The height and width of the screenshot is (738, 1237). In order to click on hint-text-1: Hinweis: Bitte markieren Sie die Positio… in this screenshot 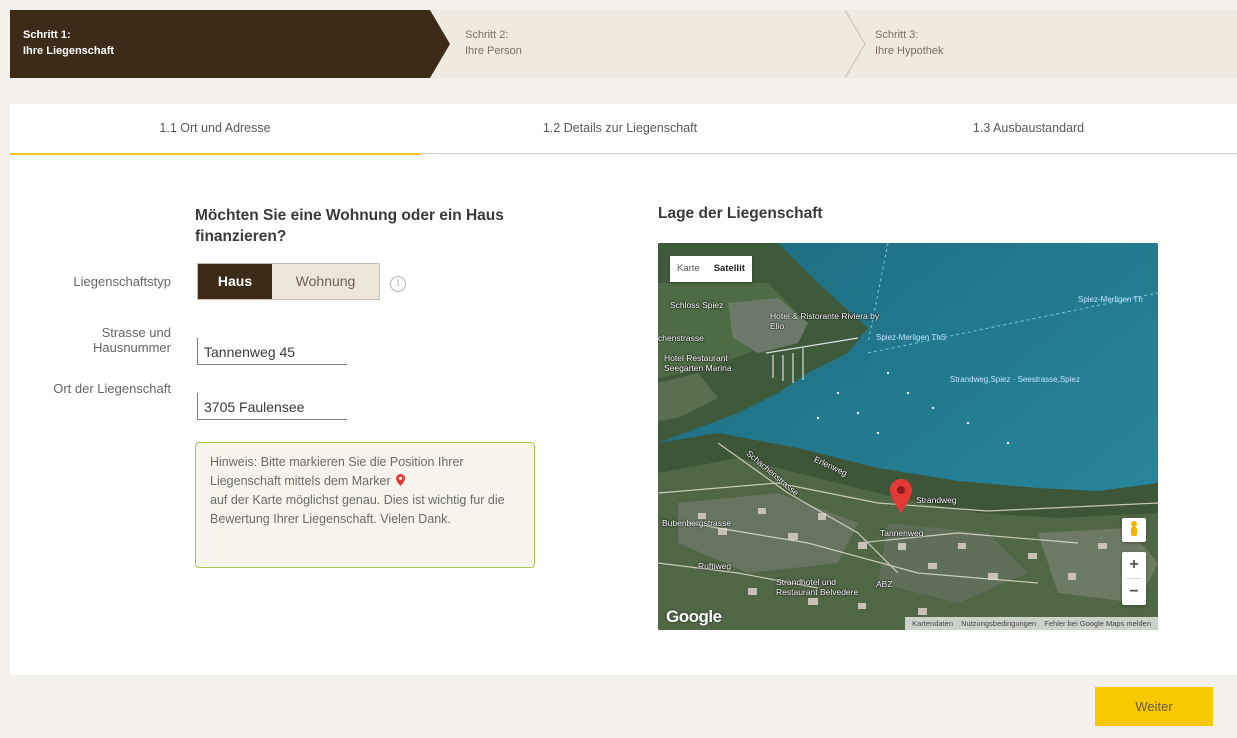, I will do `click(337, 471)`.